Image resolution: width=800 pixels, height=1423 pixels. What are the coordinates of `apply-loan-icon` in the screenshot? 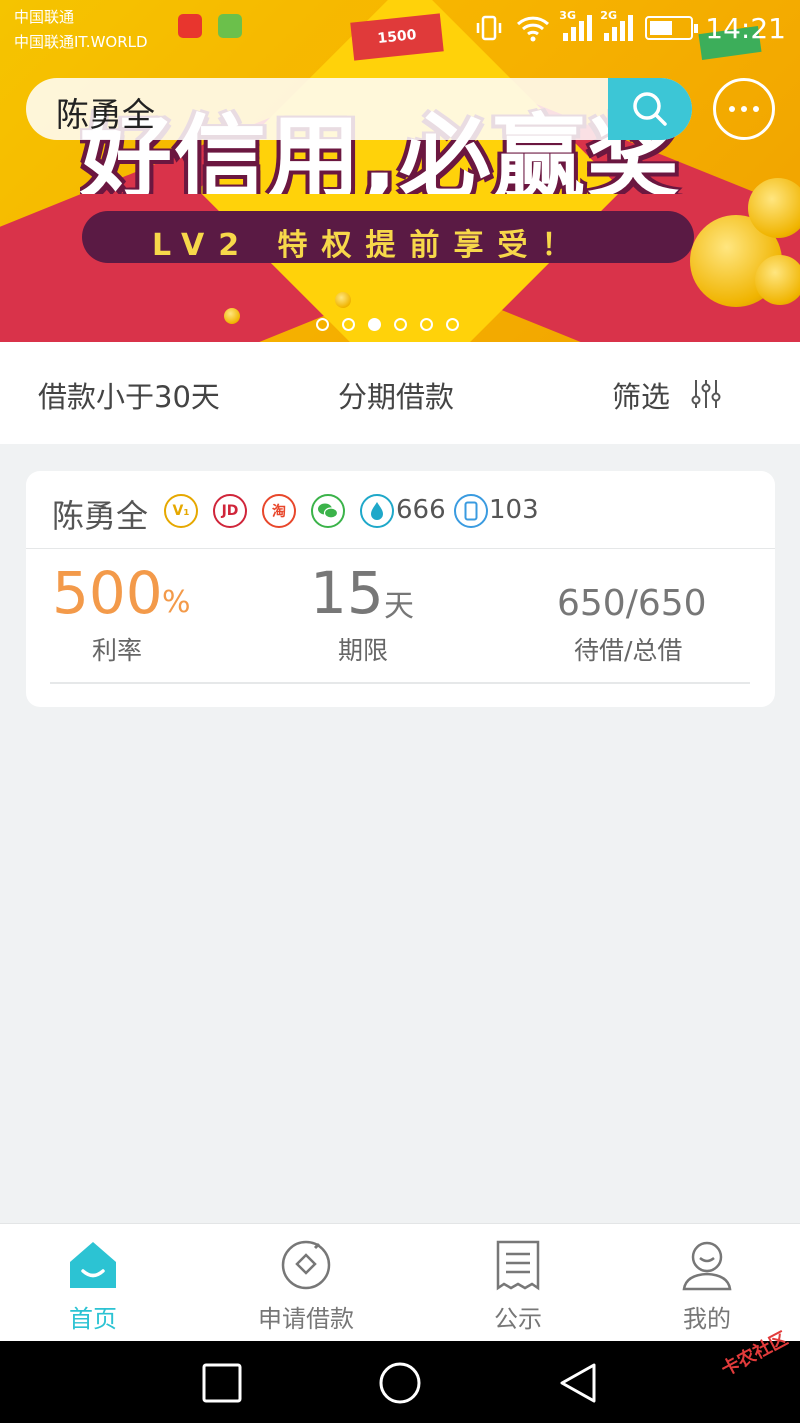 It's located at (306, 1265).